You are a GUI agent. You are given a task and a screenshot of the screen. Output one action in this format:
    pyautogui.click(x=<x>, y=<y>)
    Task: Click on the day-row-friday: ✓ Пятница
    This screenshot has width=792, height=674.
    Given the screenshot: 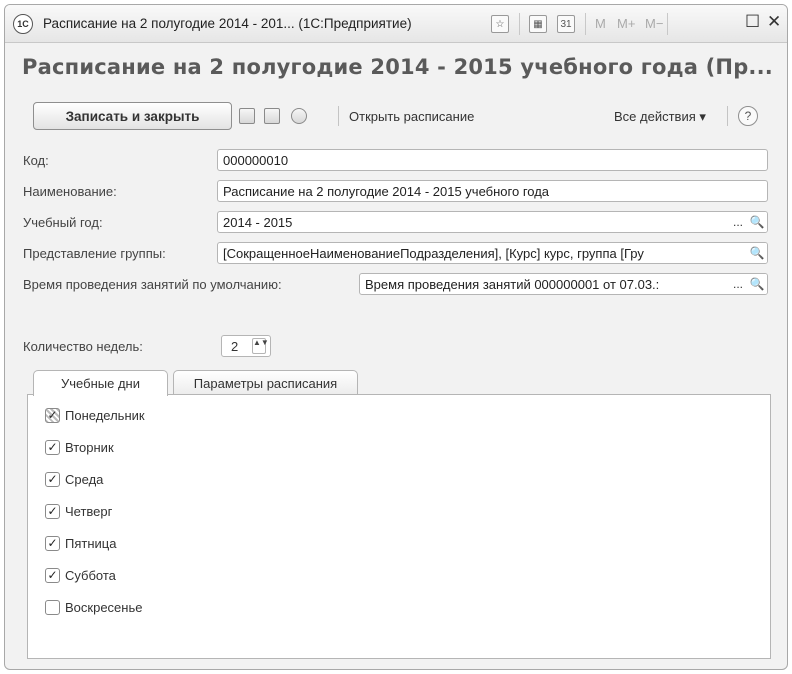 What is the action you would take?
    pyautogui.click(x=80, y=543)
    